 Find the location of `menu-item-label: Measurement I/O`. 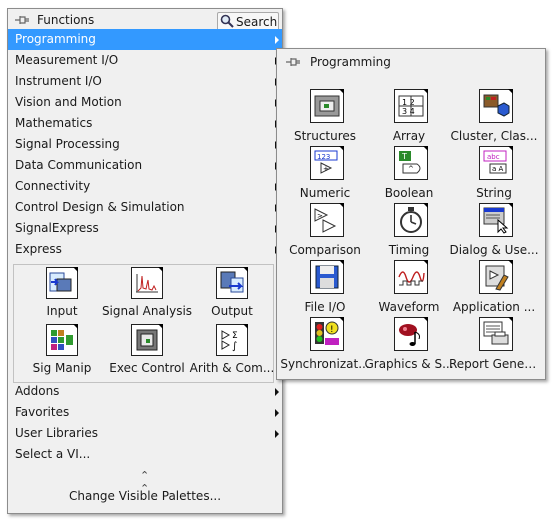

menu-item-label: Measurement I/O is located at coordinates (67, 60).